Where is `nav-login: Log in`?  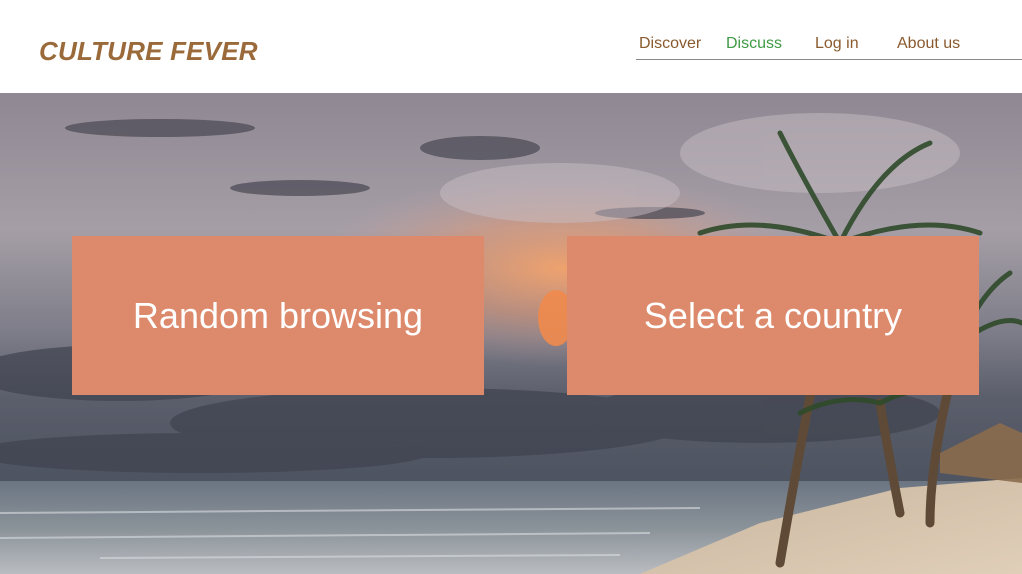 nav-login: Log in is located at coordinates (837, 44).